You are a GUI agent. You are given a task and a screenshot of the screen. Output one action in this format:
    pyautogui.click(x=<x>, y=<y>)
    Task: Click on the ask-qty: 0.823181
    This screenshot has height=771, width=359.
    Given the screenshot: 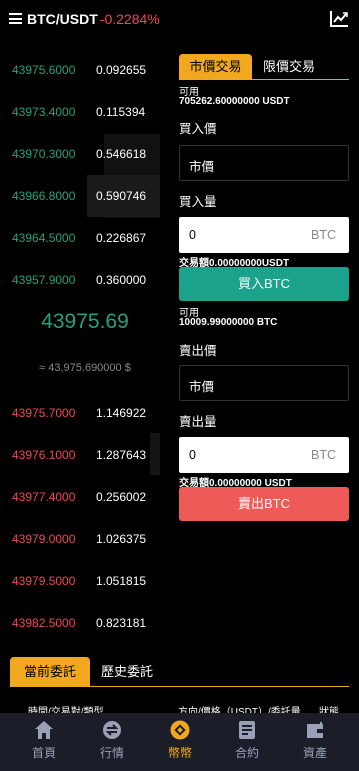 What is the action you would take?
    pyautogui.click(x=121, y=623)
    